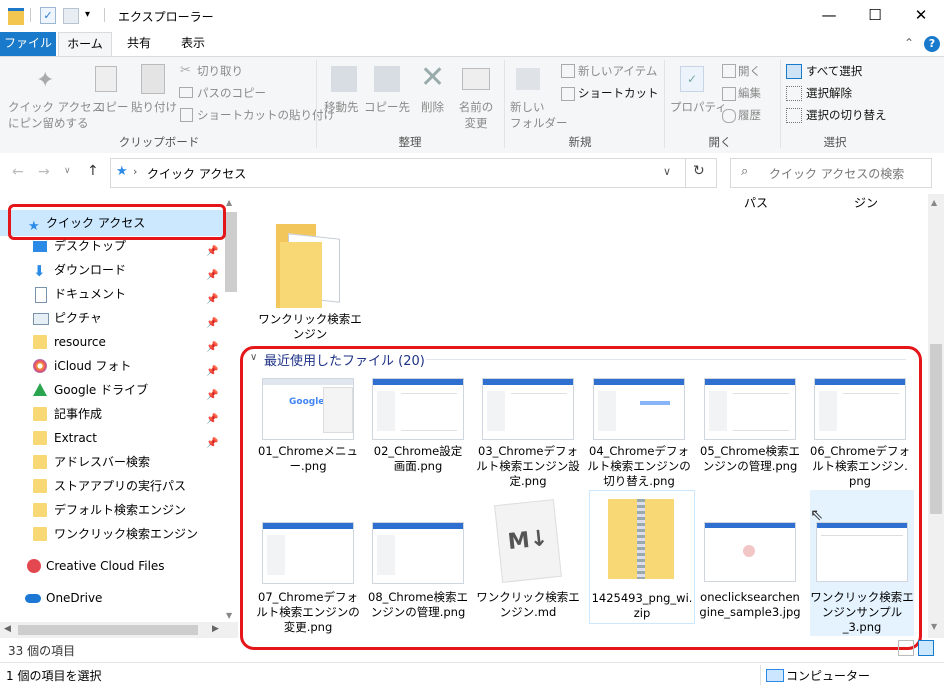 This screenshot has width=944, height=687. What do you see at coordinates (667, 171) in the screenshot?
I see `address-dropdown-icon: ∨` at bounding box center [667, 171].